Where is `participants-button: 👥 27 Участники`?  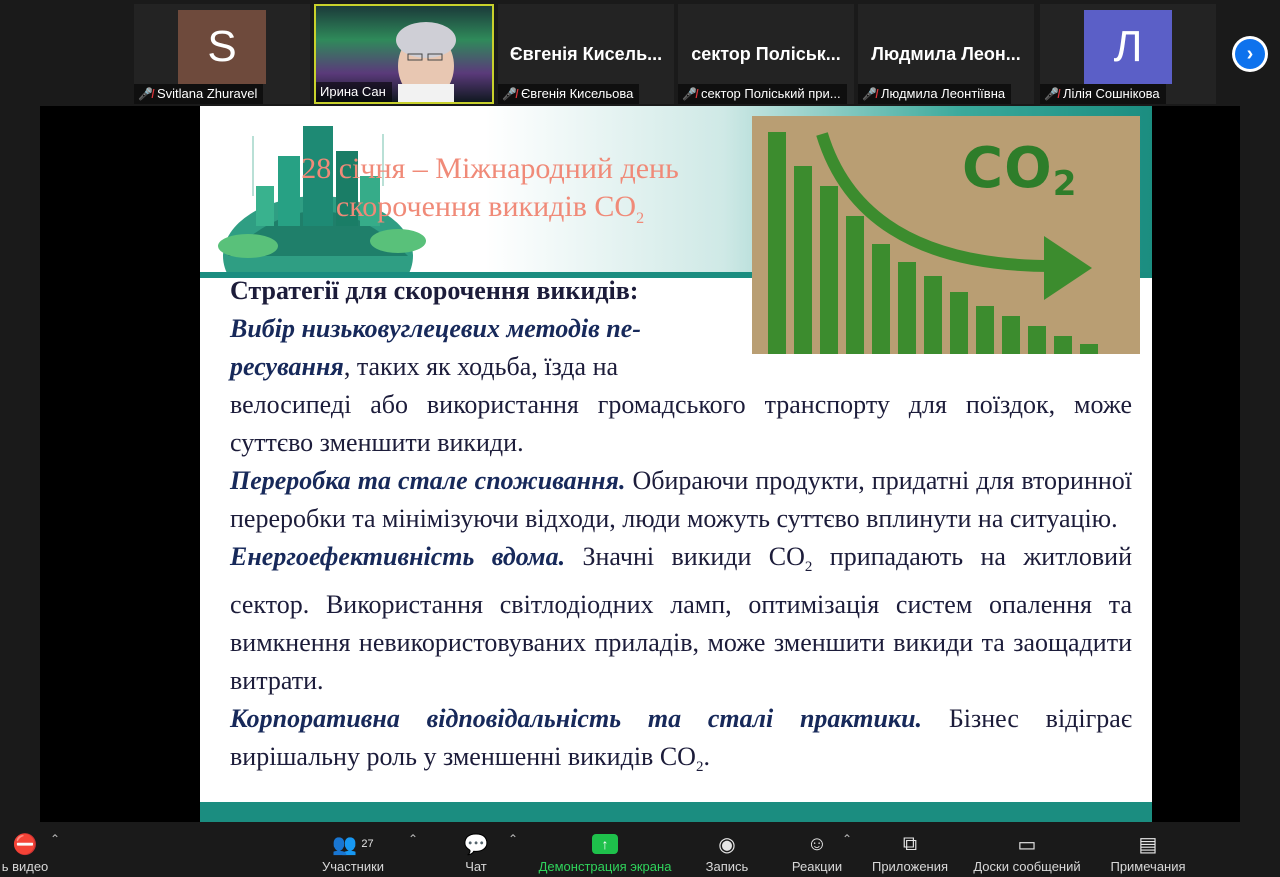
participants-button: 👥 27 Участники is located at coordinates (353, 849).